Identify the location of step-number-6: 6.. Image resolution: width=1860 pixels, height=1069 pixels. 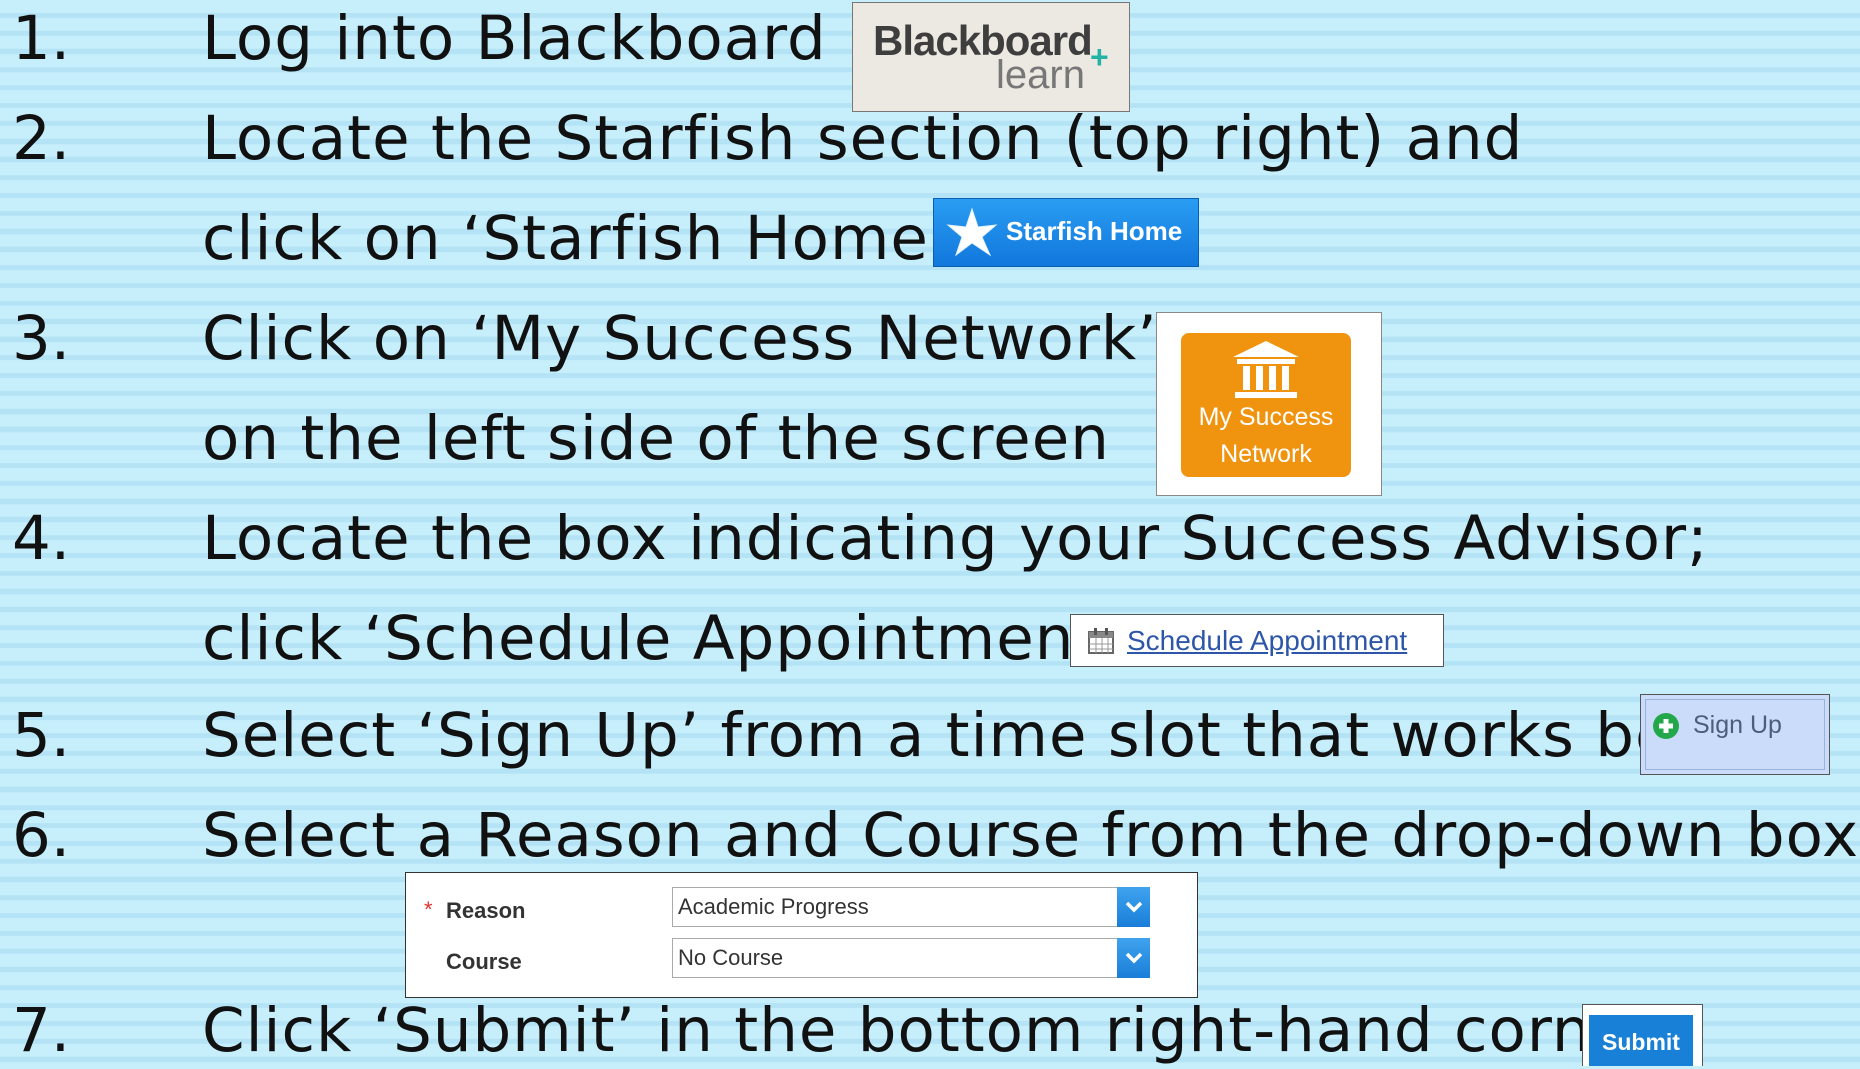
(41, 835).